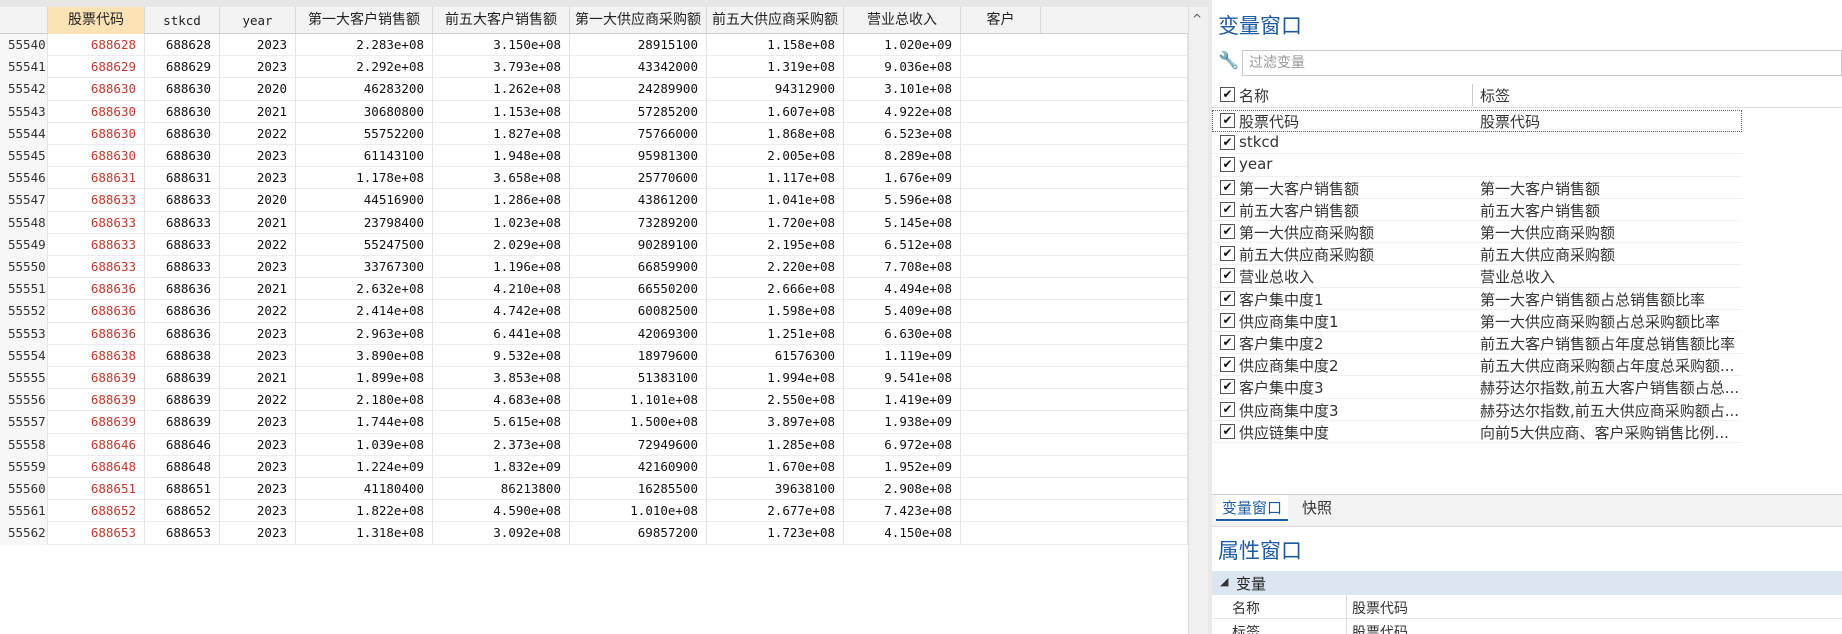 This screenshot has width=1842, height=634. Describe the element at coordinates (1477, 143) in the screenshot. I see `variable-row: ✔ stkcd` at that location.